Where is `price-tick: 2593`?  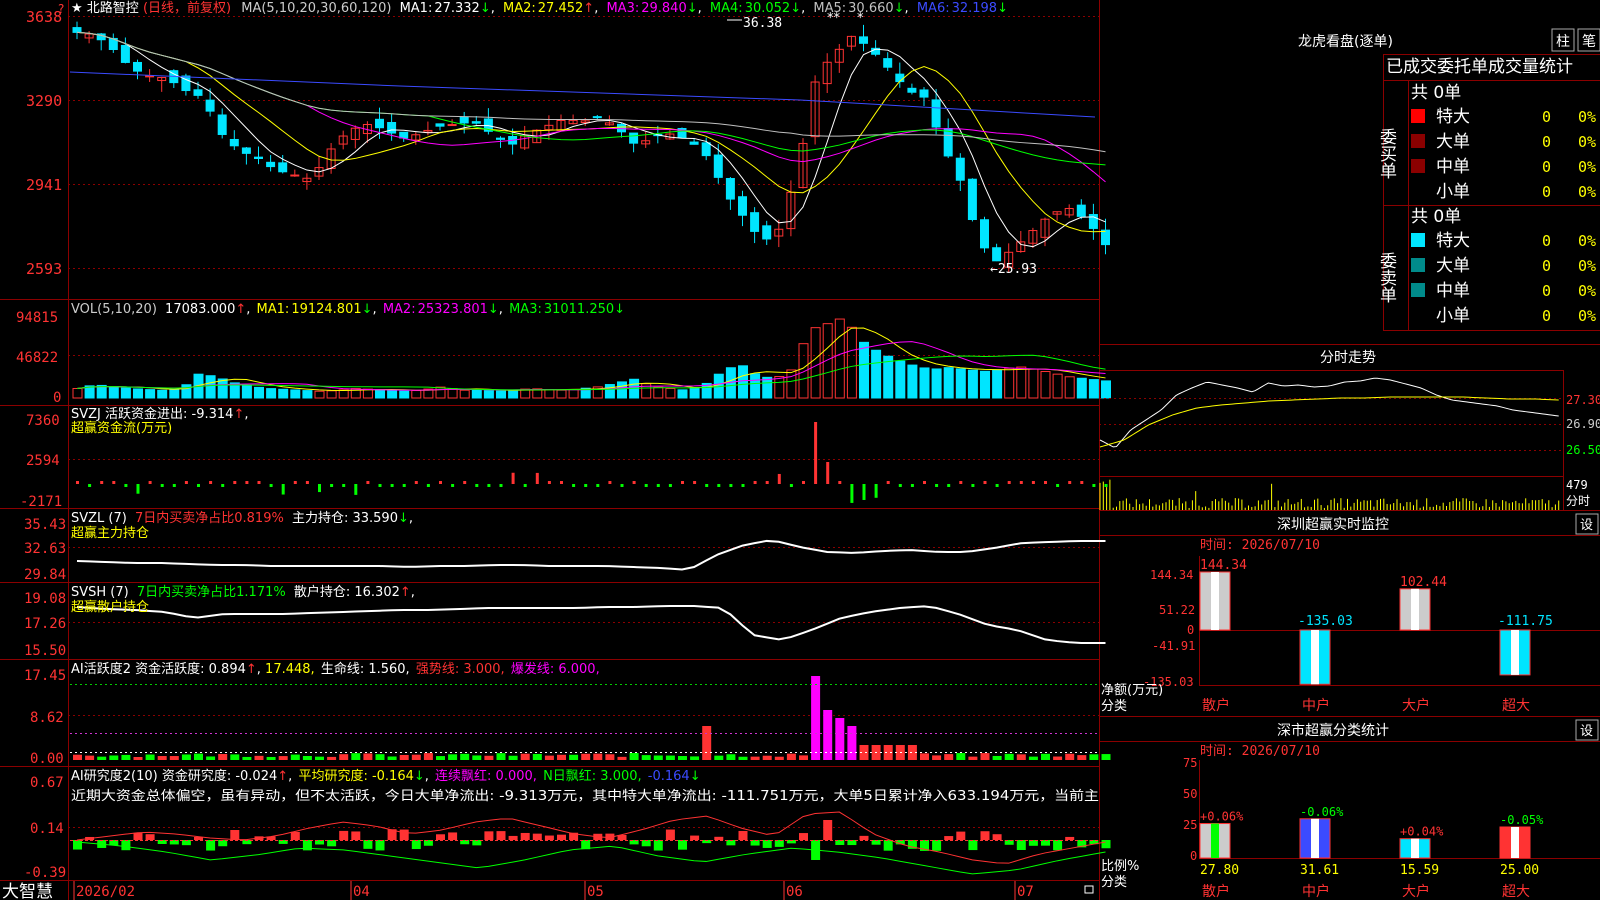 price-tick: 2593 is located at coordinates (44, 269).